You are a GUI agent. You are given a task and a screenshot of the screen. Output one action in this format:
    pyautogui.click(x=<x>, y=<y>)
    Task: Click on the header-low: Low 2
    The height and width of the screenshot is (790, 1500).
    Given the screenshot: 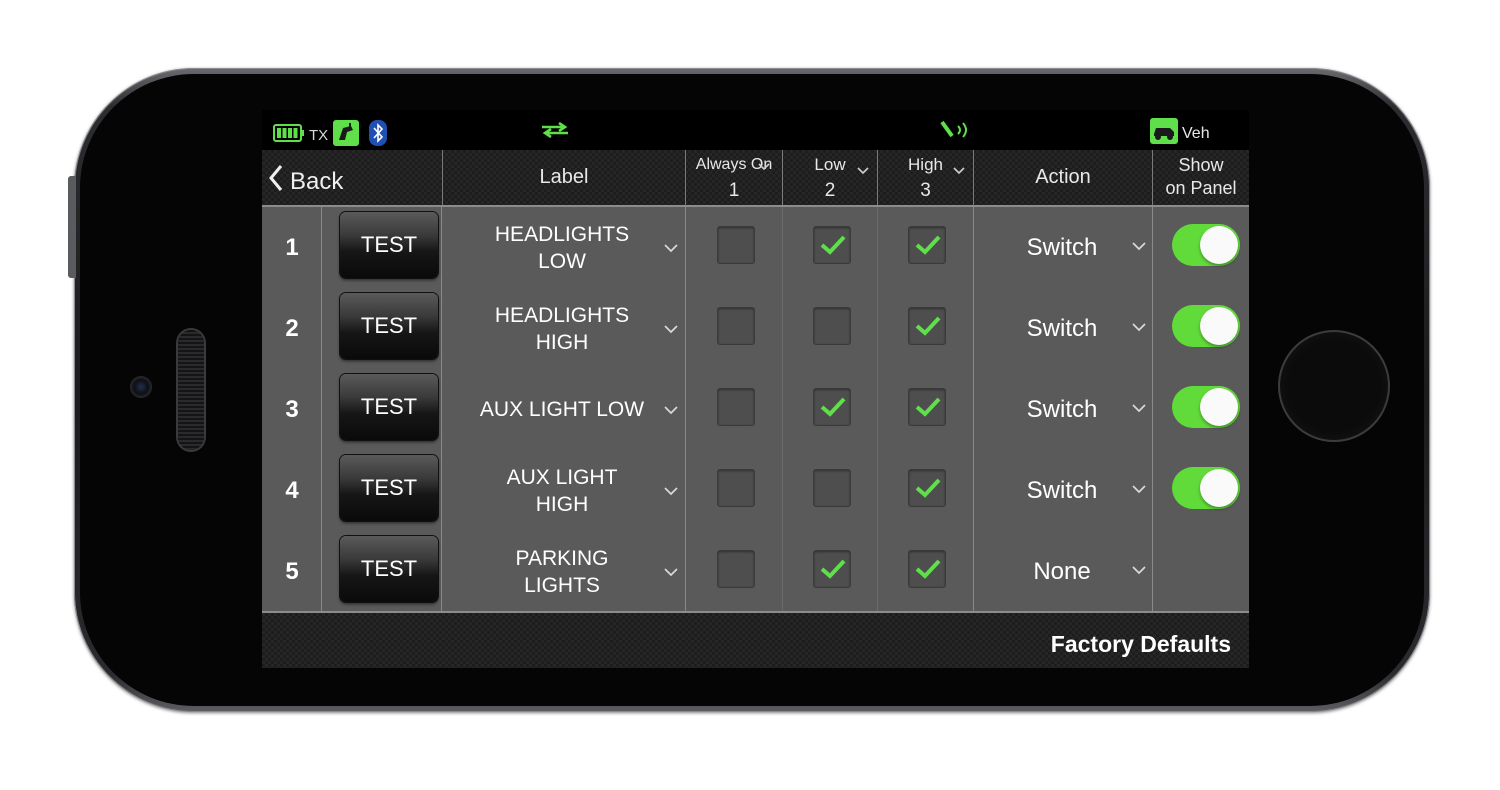 What is the action you would take?
    pyautogui.click(x=829, y=177)
    